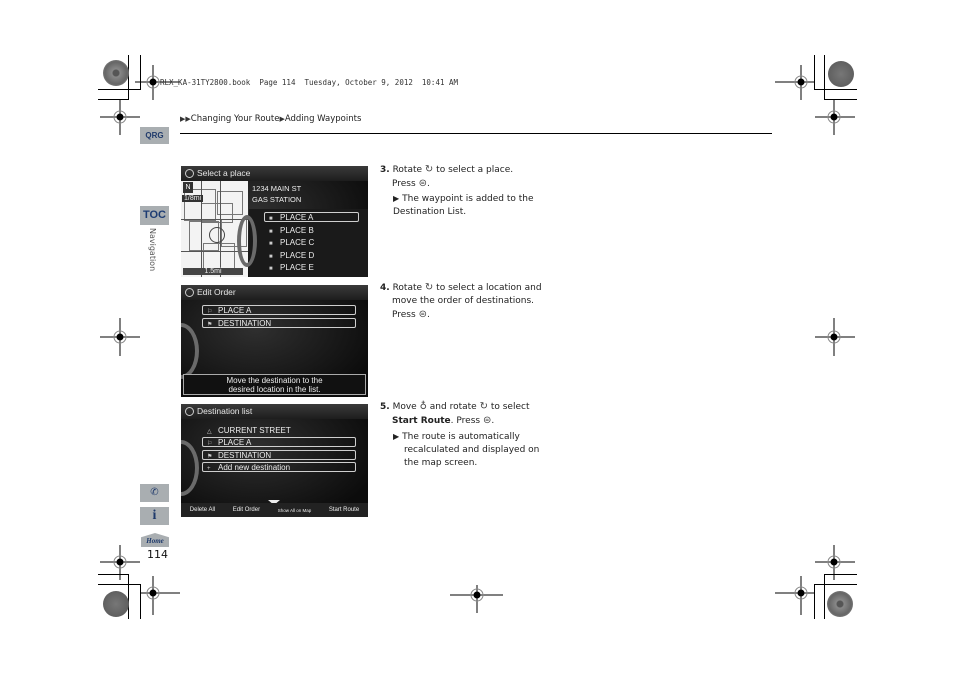 The height and width of the screenshot is (675, 954). I want to click on item-label: CURRENT STREET, so click(254, 430).